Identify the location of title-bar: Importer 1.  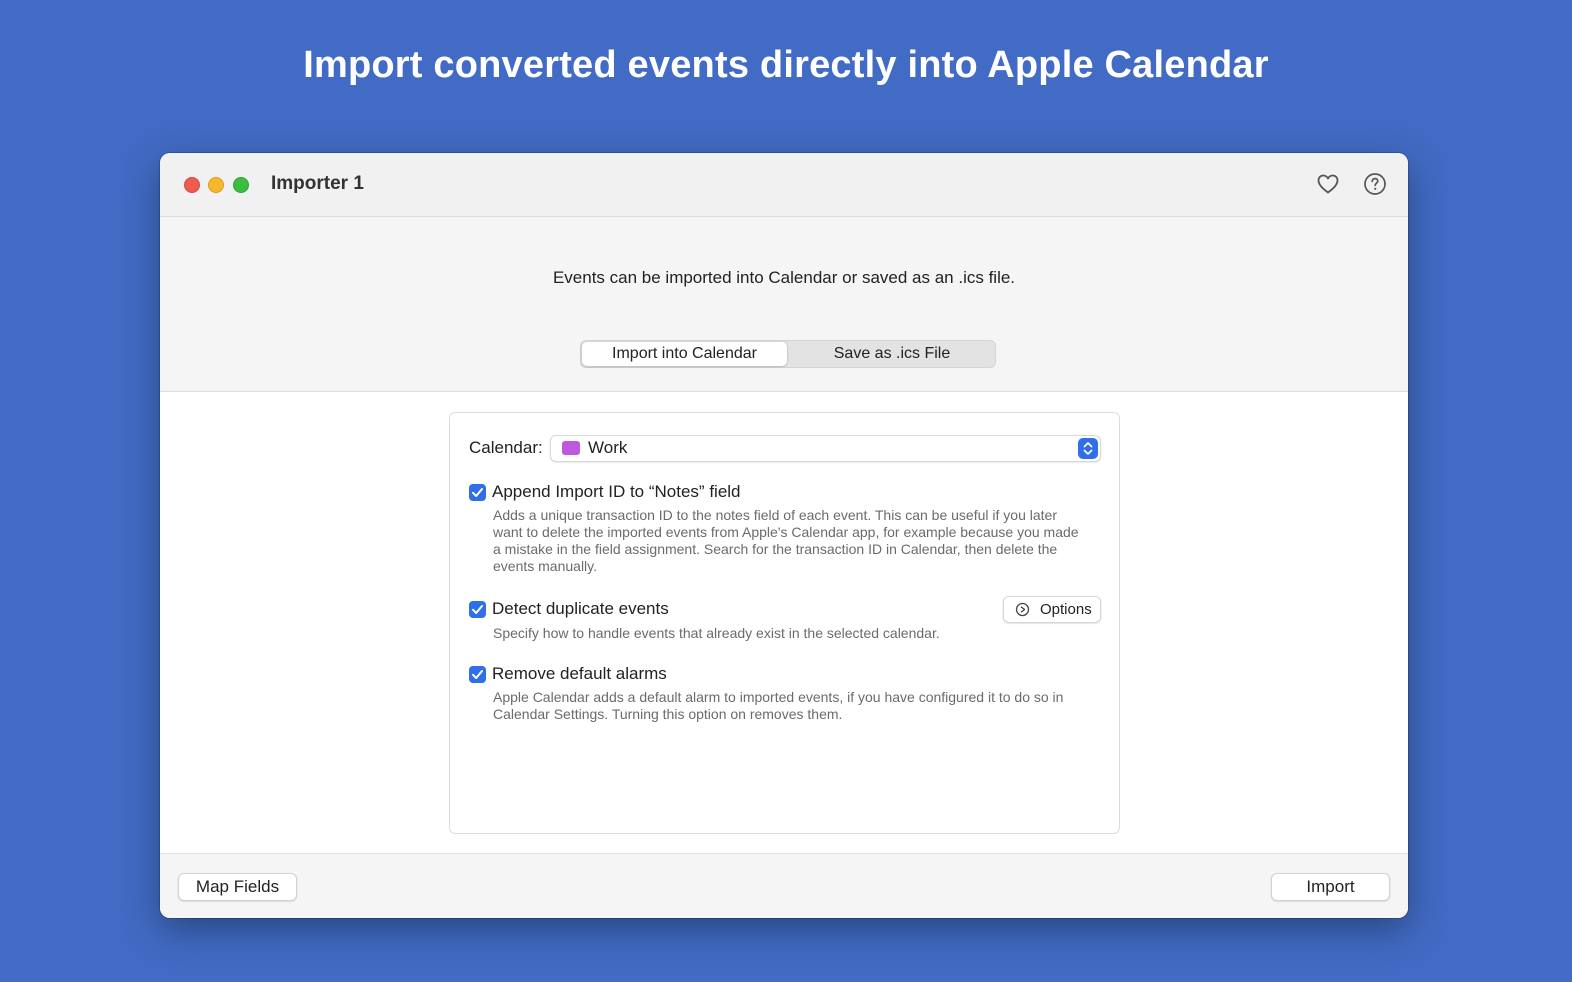
(784, 185).